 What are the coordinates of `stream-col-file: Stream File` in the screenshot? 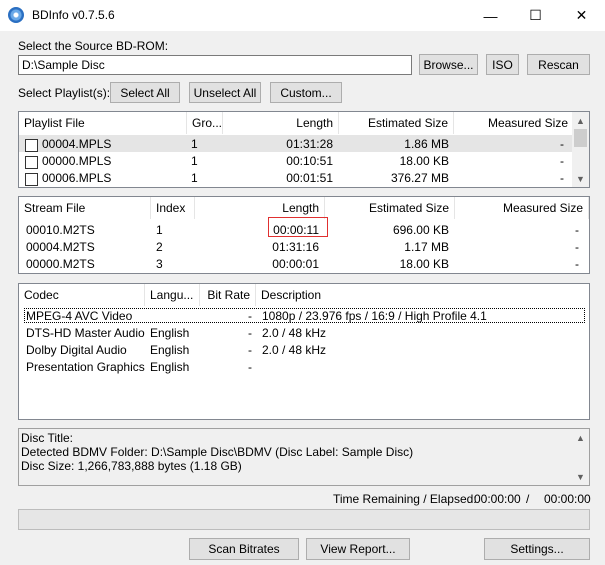 It's located at (85, 208).